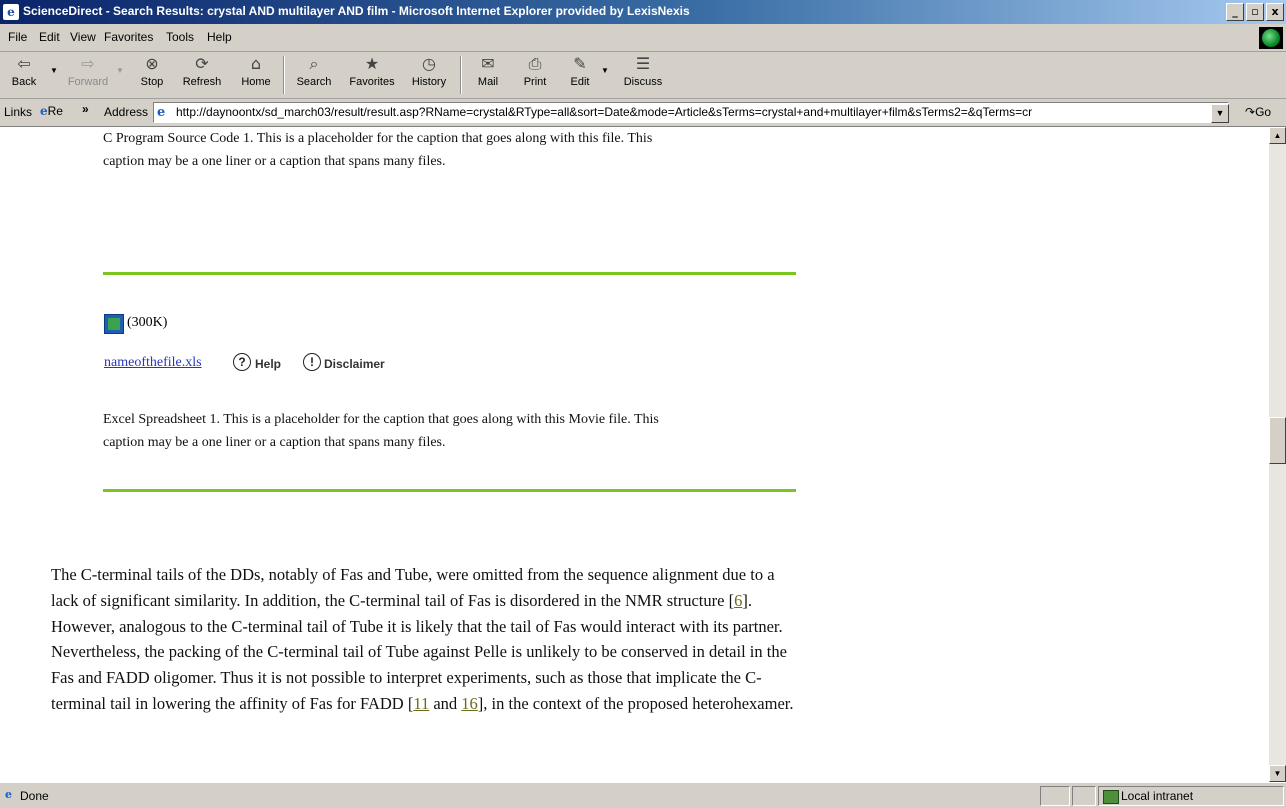  Describe the element at coordinates (44, 111) in the screenshot. I see `ie-page-icon: e` at that location.